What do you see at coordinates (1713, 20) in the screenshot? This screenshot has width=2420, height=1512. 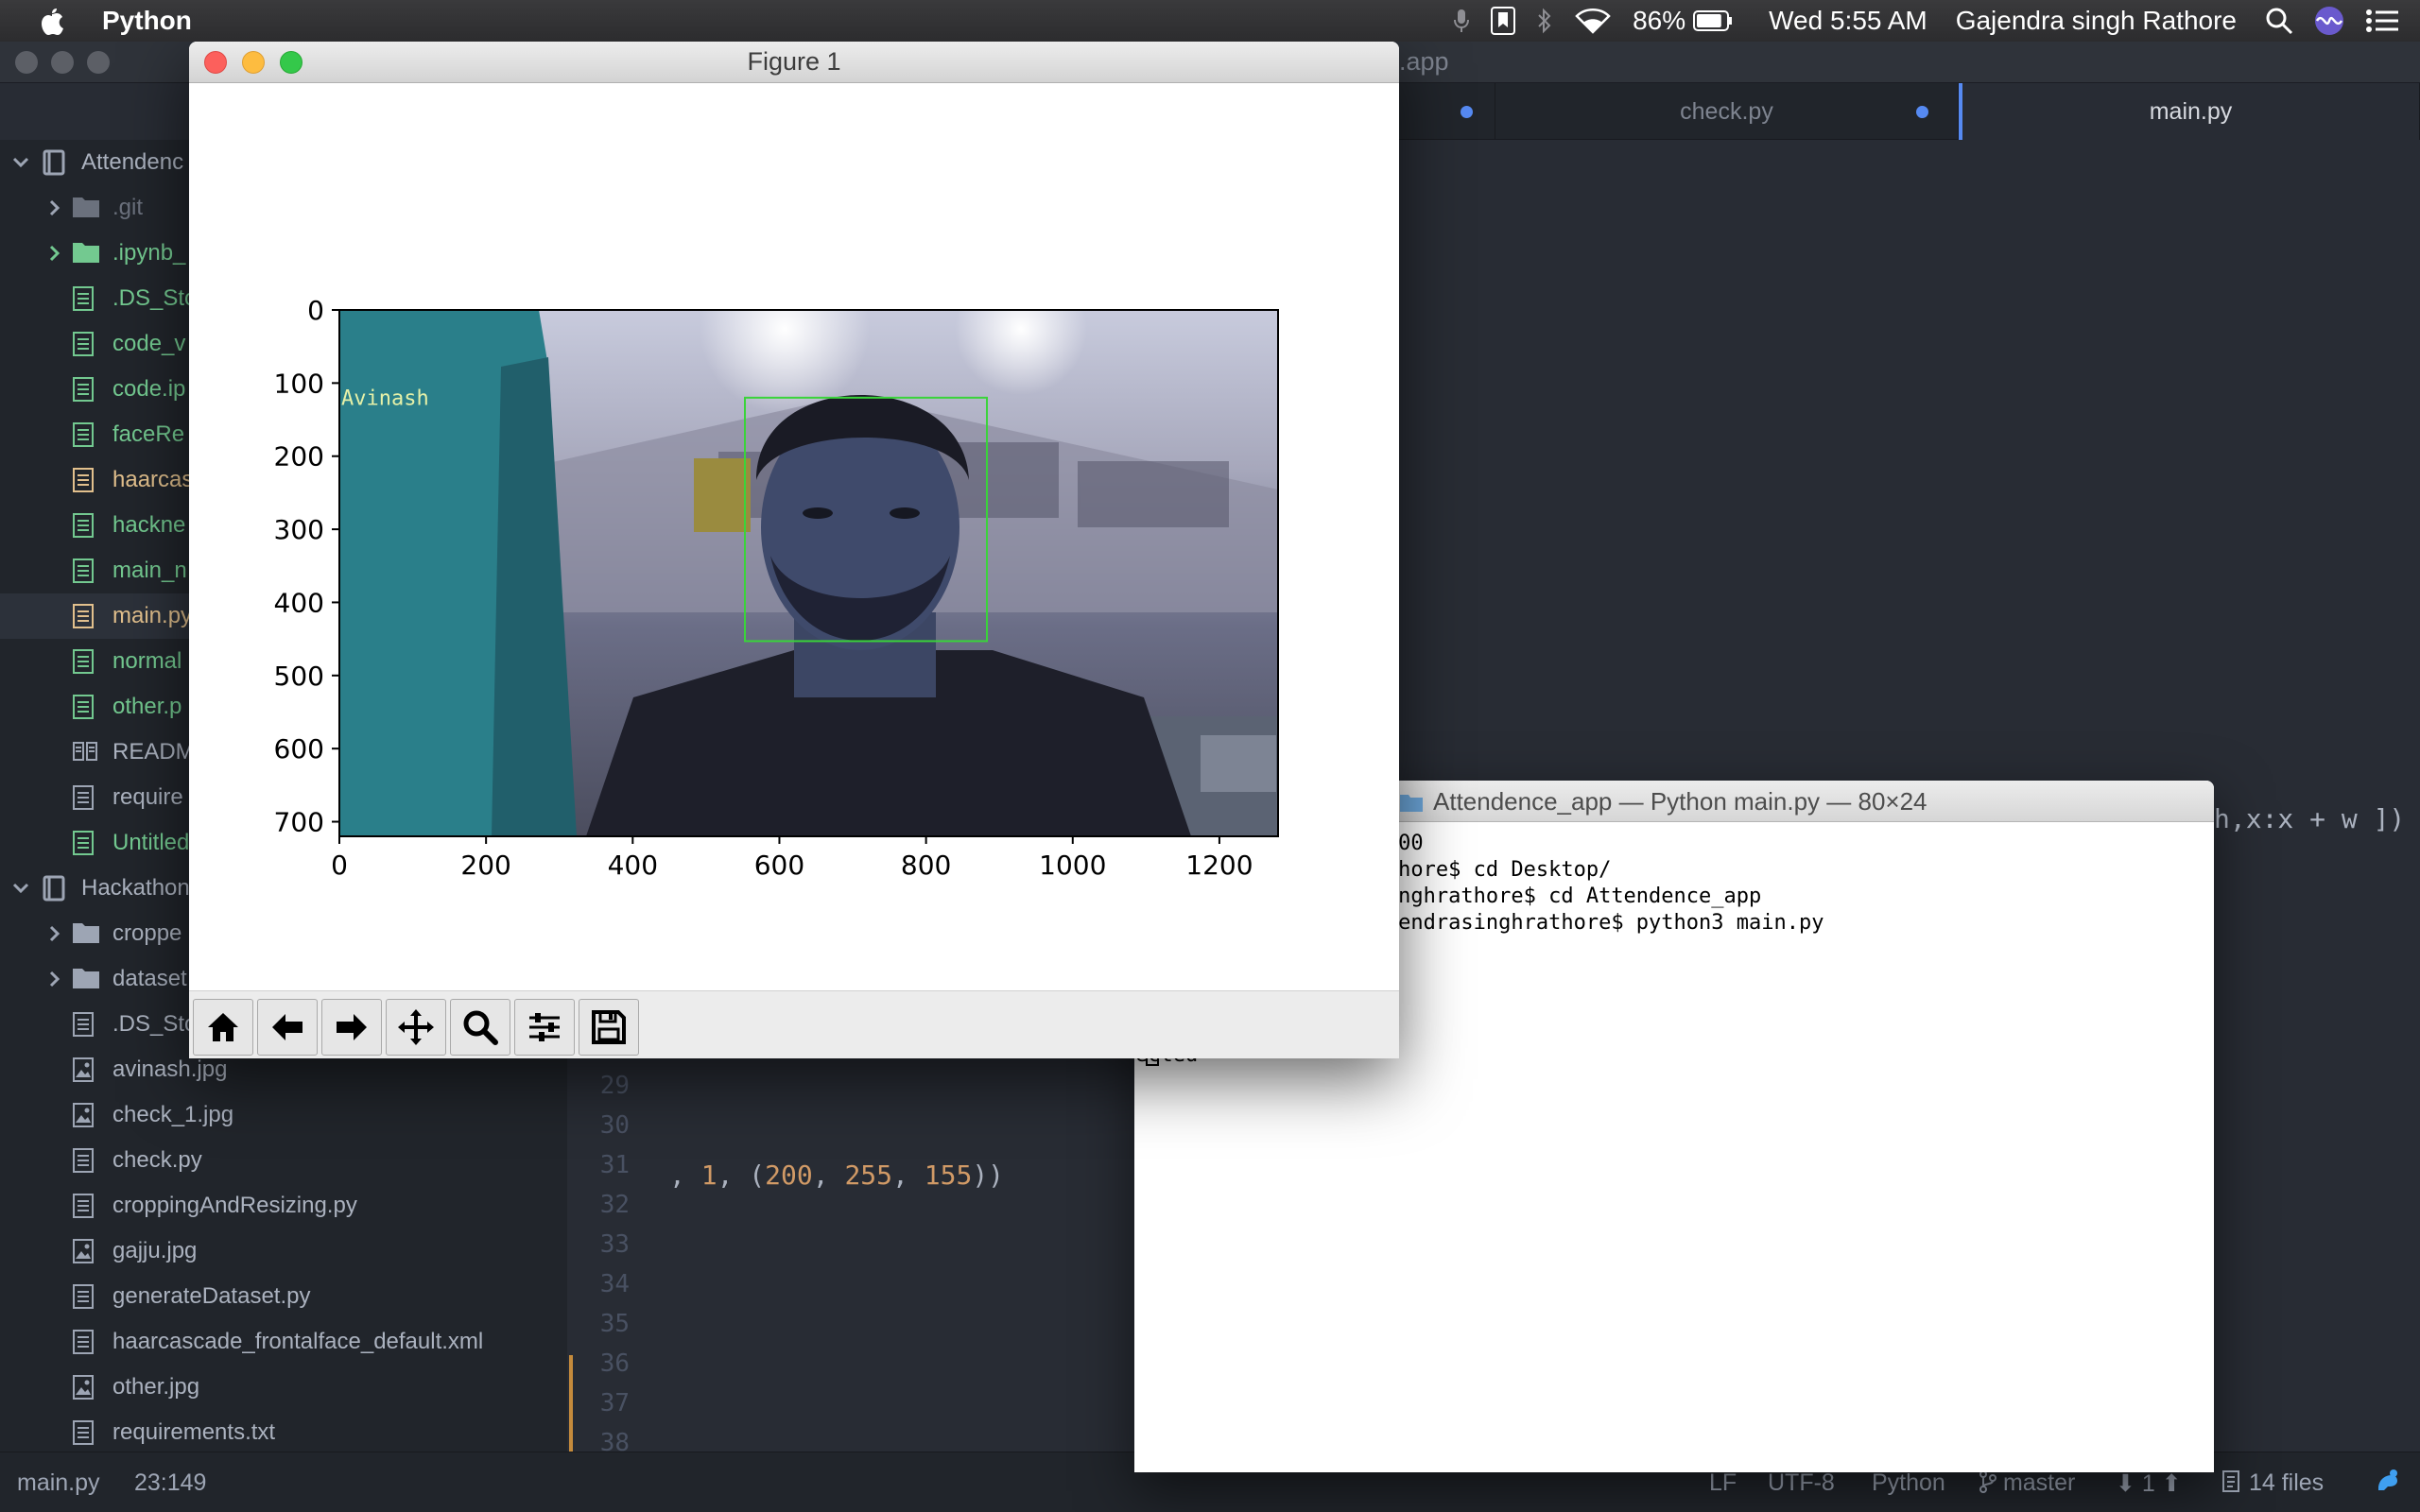 I see `battery-icon` at bounding box center [1713, 20].